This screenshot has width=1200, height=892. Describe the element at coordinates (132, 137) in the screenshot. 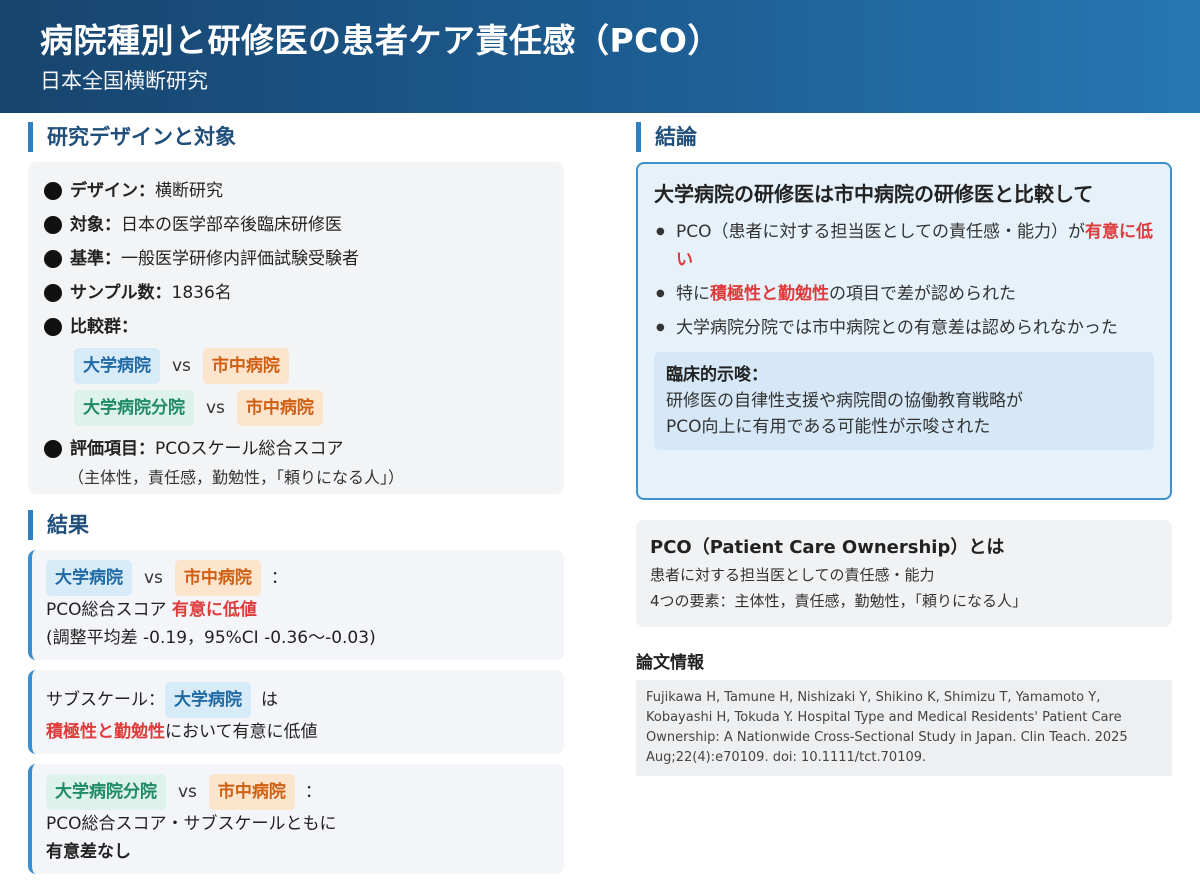

I see `design-section-title: 研究デザインと対象` at that location.